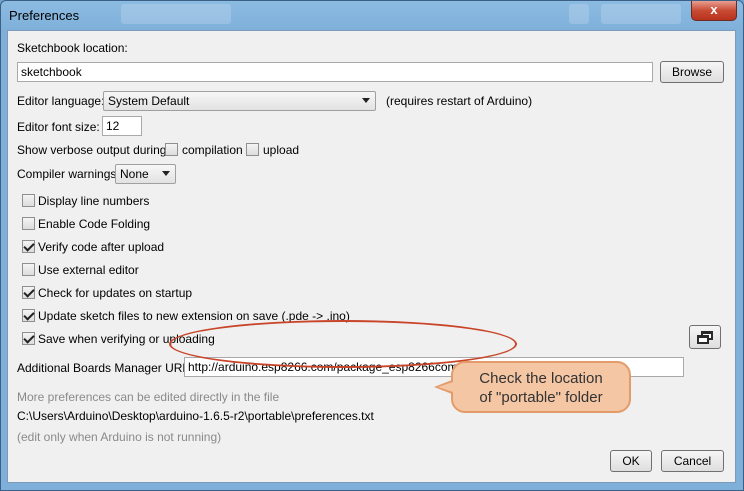 The height and width of the screenshot is (491, 744). What do you see at coordinates (122, 126) in the screenshot?
I see `font-size-input: 12` at bounding box center [122, 126].